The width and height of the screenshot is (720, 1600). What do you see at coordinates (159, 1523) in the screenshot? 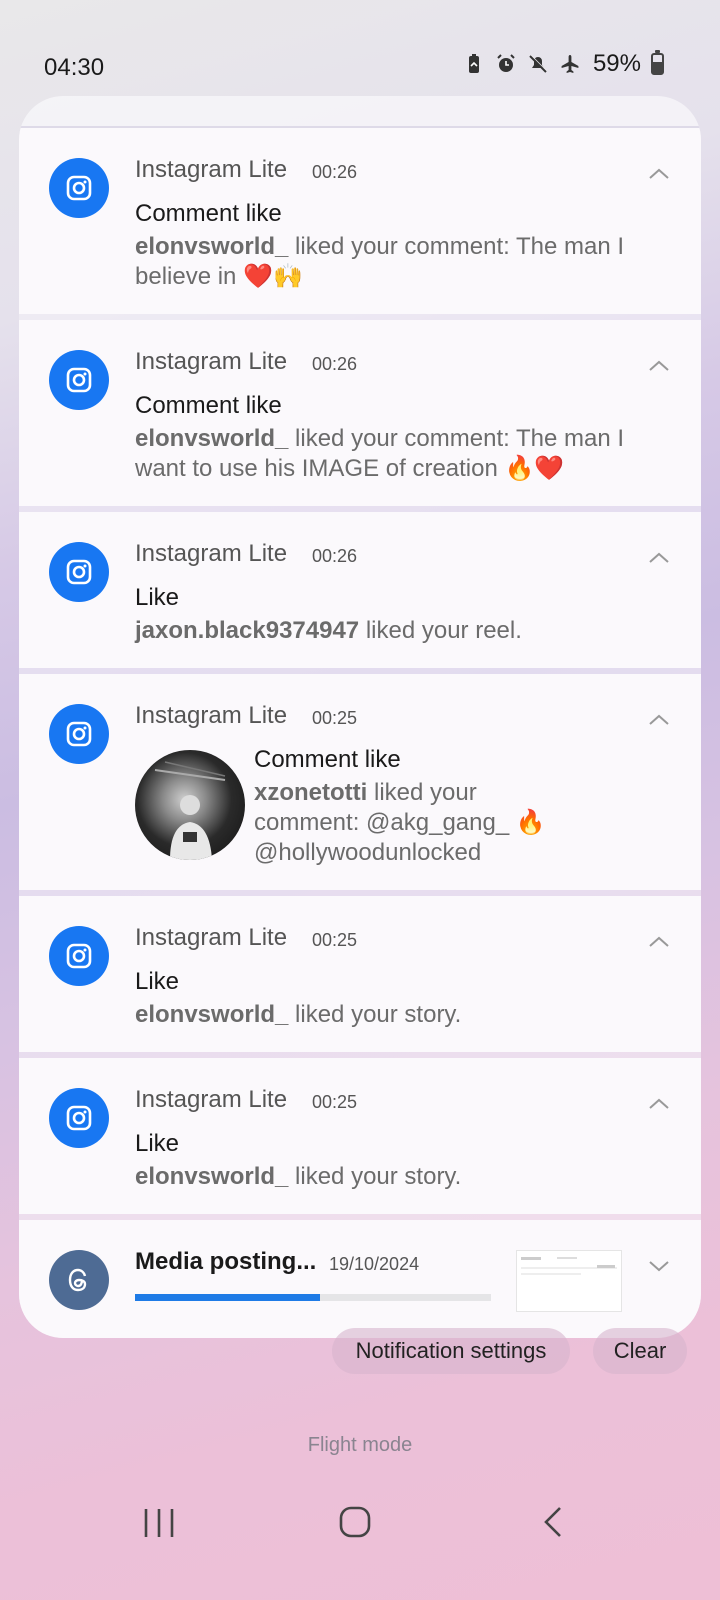
I see `recent-apps-icon` at bounding box center [159, 1523].